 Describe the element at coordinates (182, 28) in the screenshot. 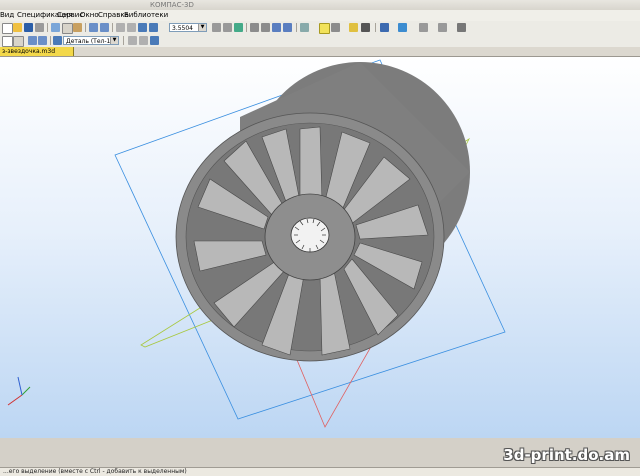

I see `zoom-scale-value: 3.5504` at that location.